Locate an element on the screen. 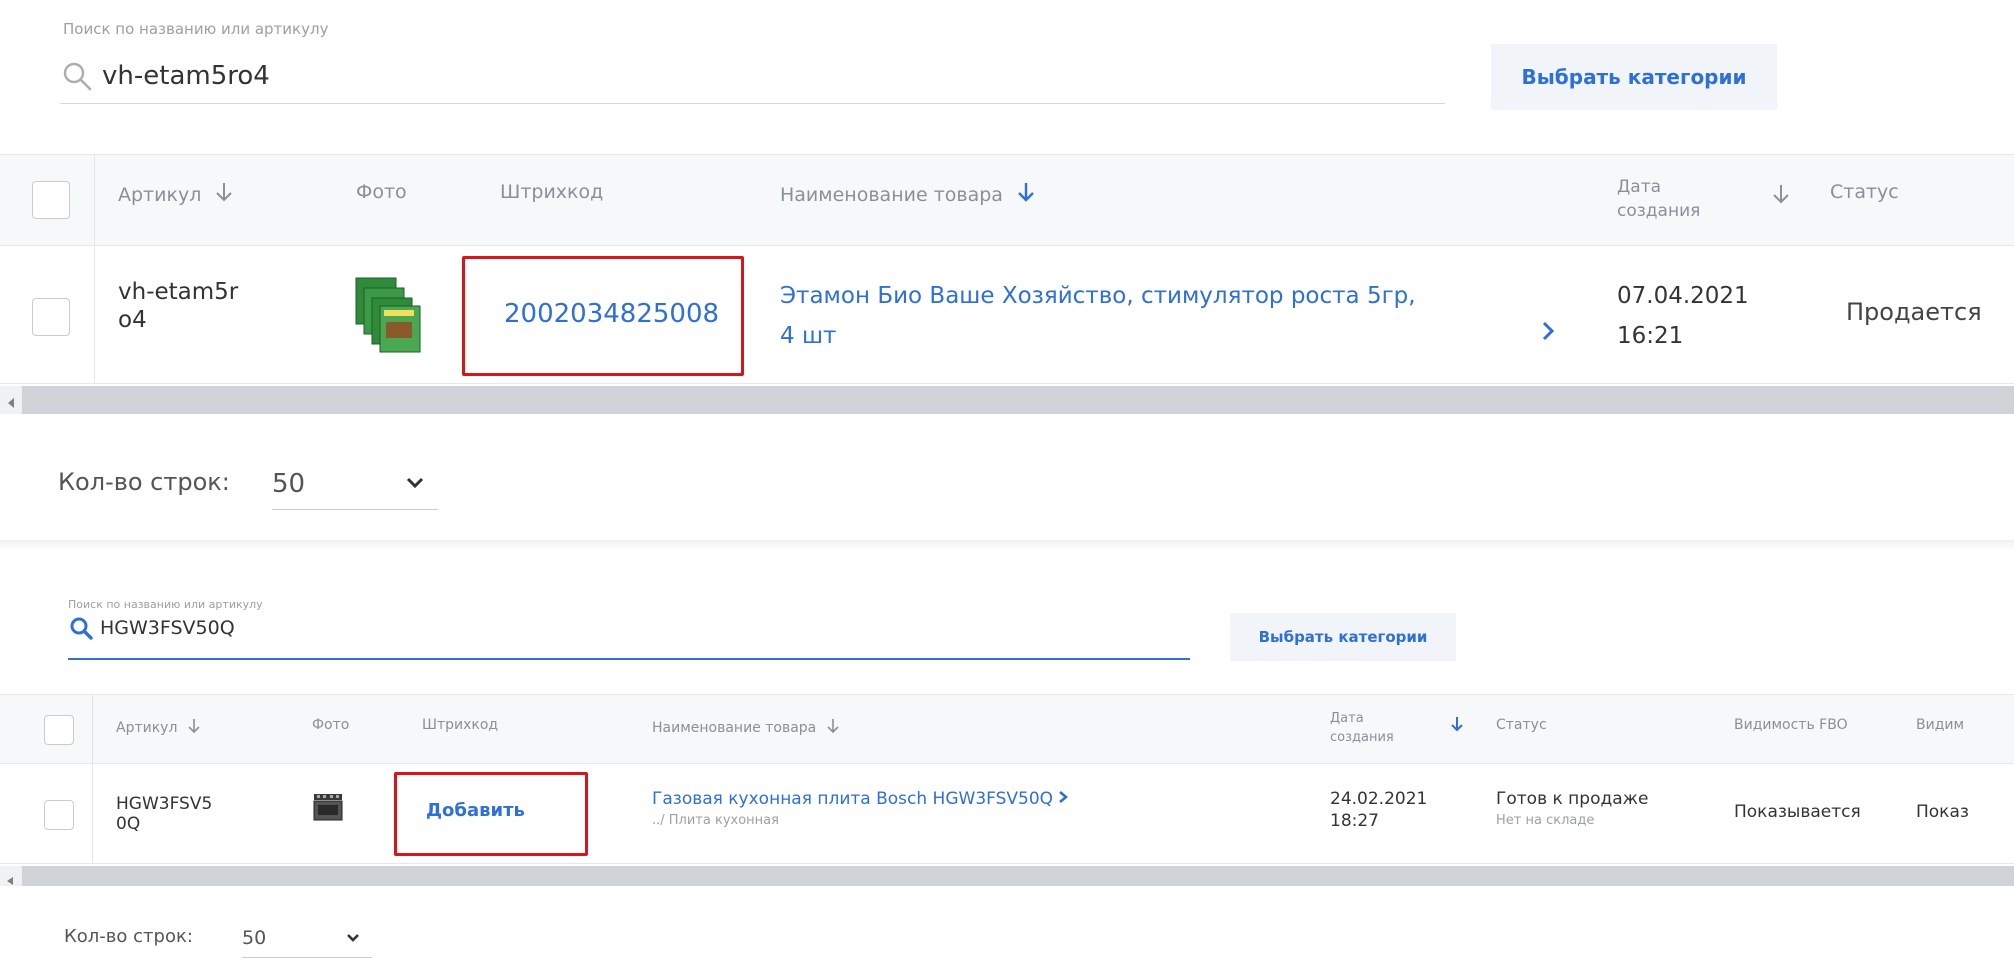  row-visibility-fbo: Показывается is located at coordinates (1797, 812).